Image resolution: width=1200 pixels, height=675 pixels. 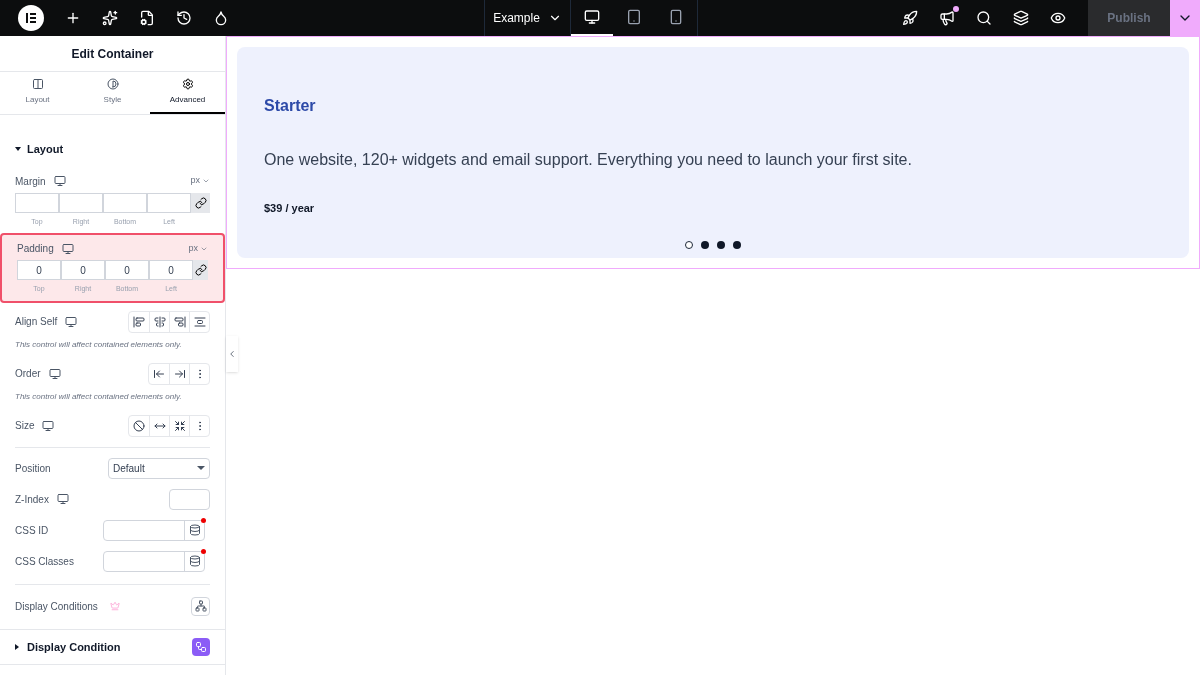 What do you see at coordinates (139, 321) in the screenshot?
I see `align-top-icon` at bounding box center [139, 321].